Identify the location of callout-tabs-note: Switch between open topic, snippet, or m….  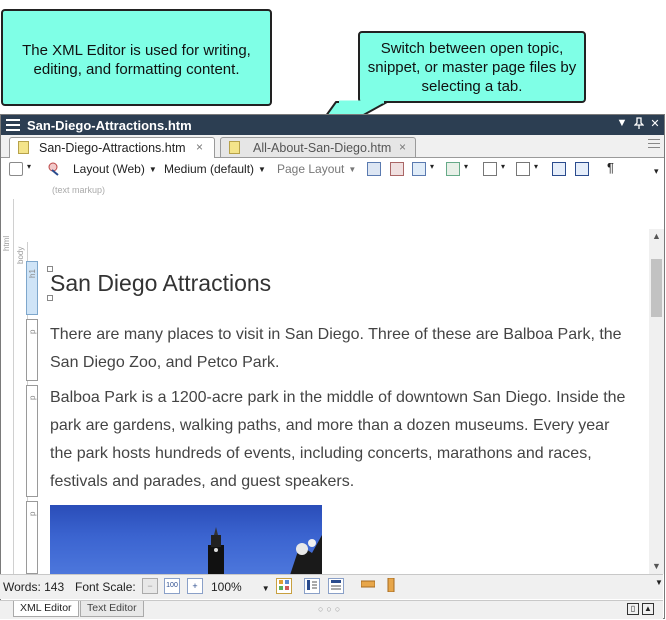
(472, 67).